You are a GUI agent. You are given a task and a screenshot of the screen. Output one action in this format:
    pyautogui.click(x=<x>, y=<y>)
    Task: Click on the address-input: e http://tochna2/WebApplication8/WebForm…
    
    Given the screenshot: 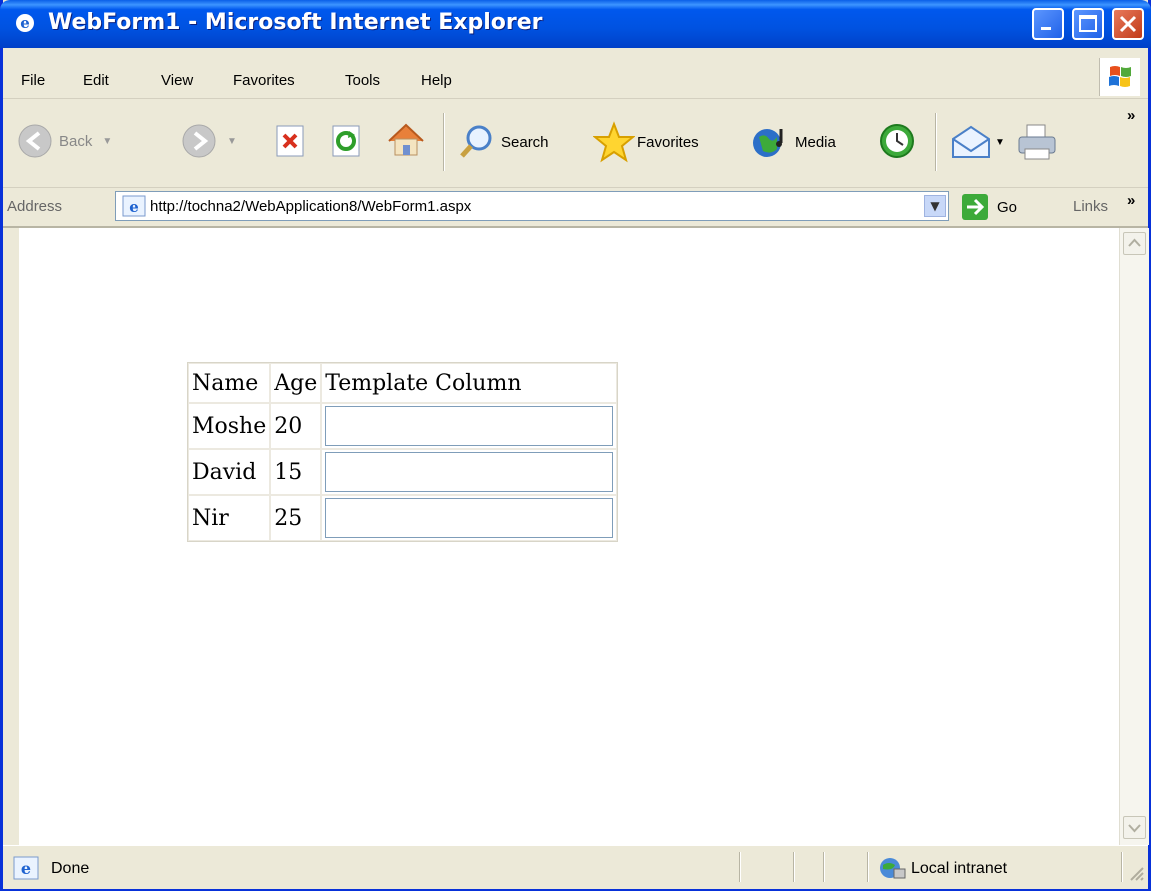 What is the action you would take?
    pyautogui.click(x=532, y=206)
    